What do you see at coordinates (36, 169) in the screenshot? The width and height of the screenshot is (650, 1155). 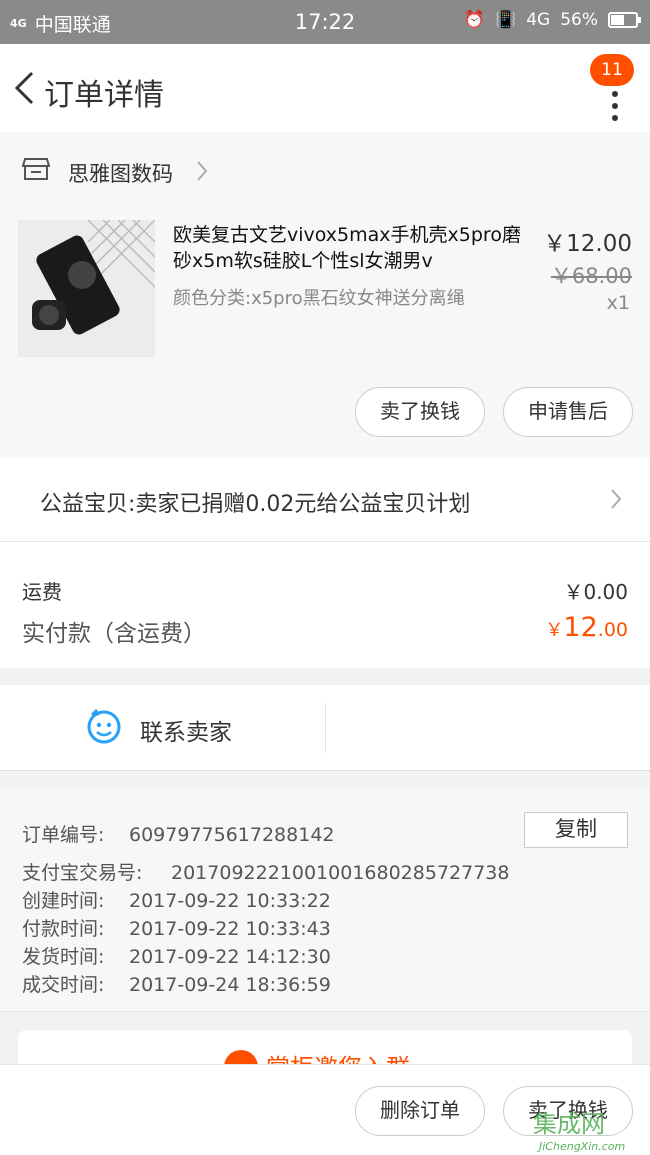 I see `shop-icon` at bounding box center [36, 169].